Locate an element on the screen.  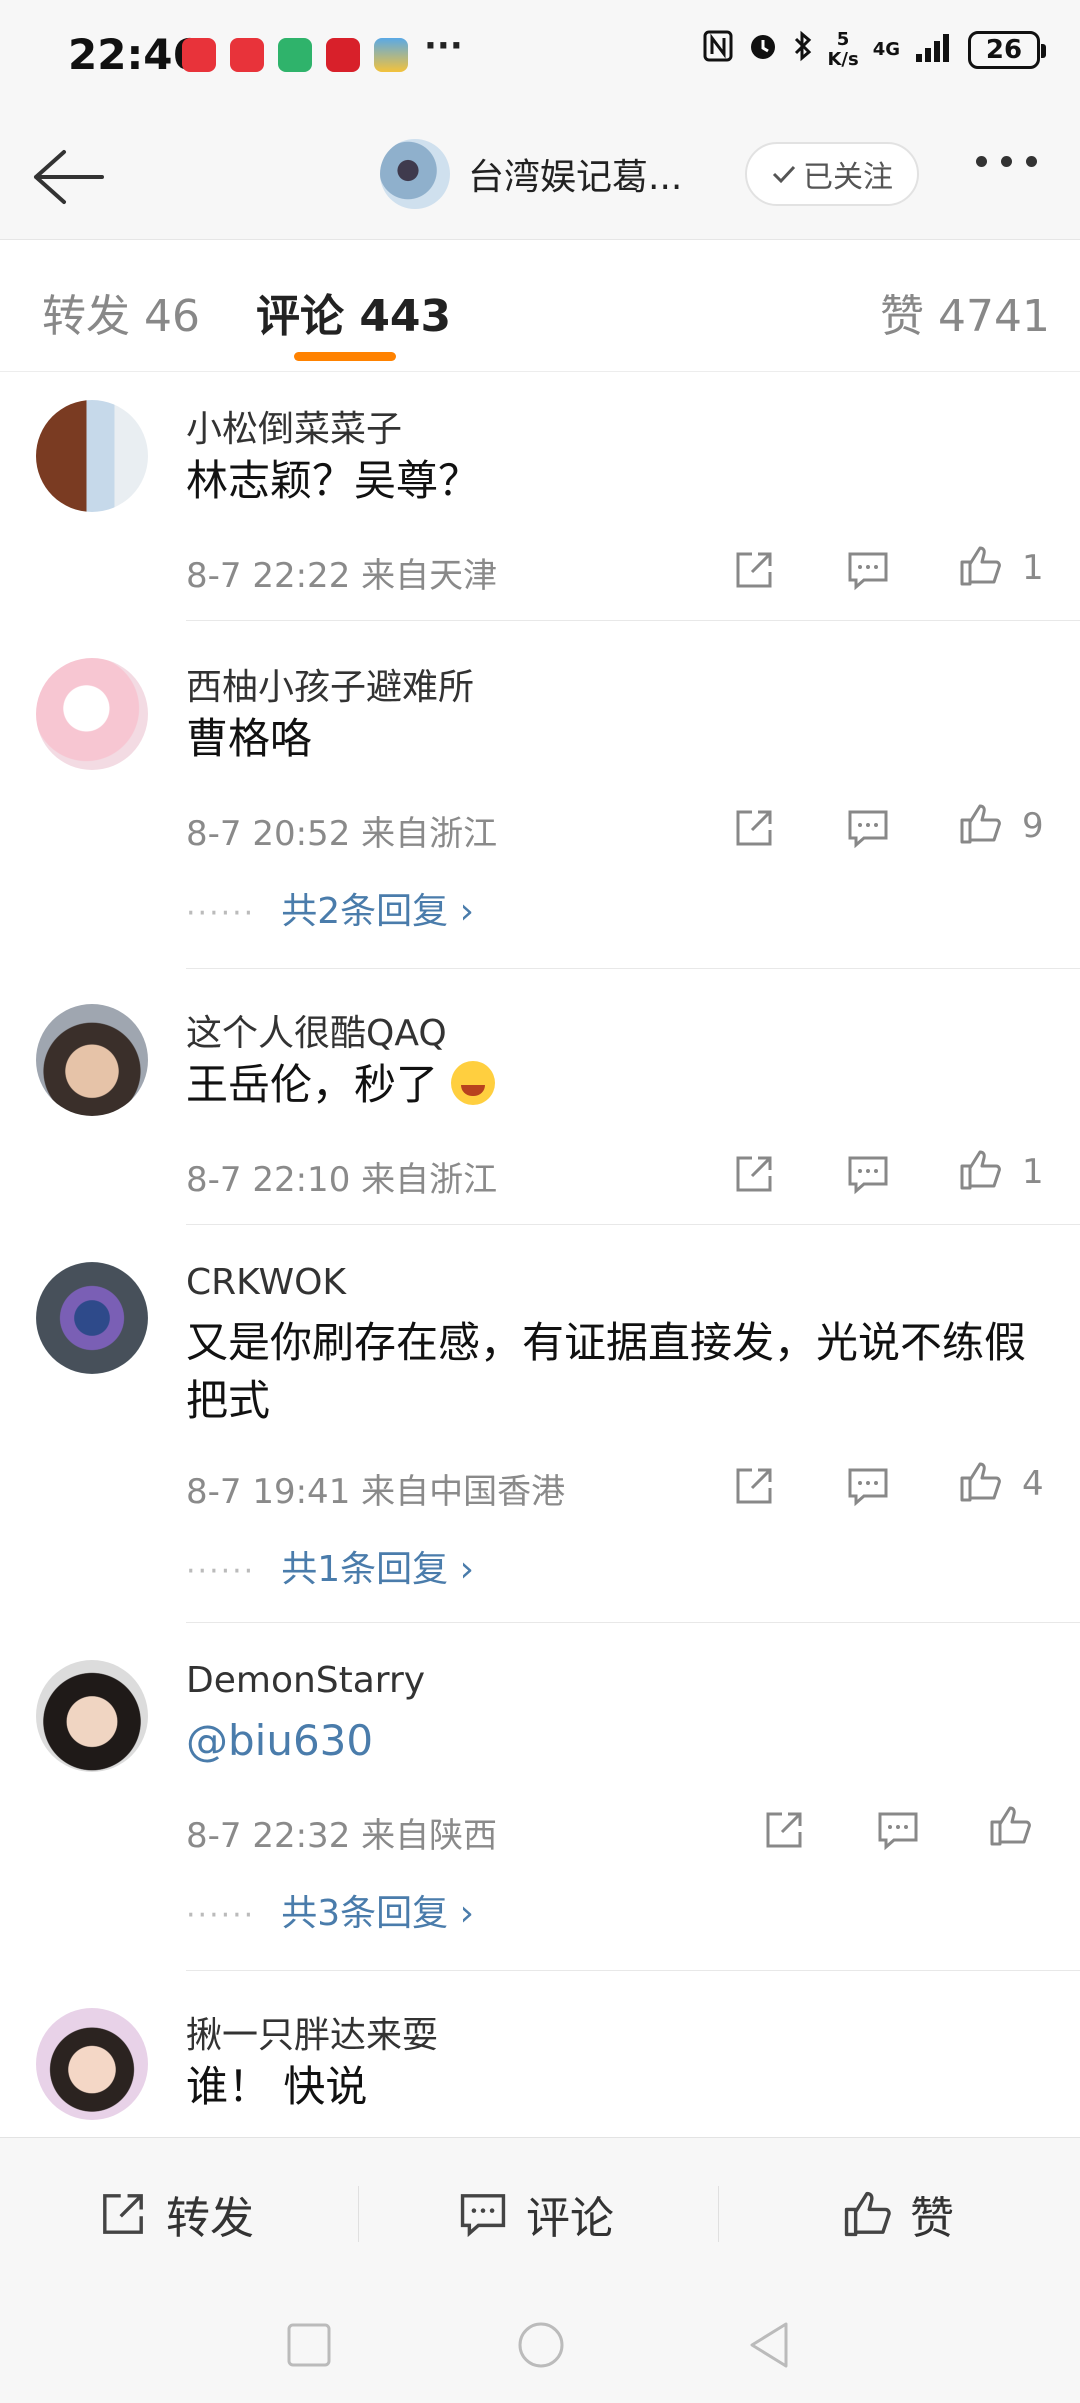
comment-location: 来自陕西 is located at coordinates (429, 1836).